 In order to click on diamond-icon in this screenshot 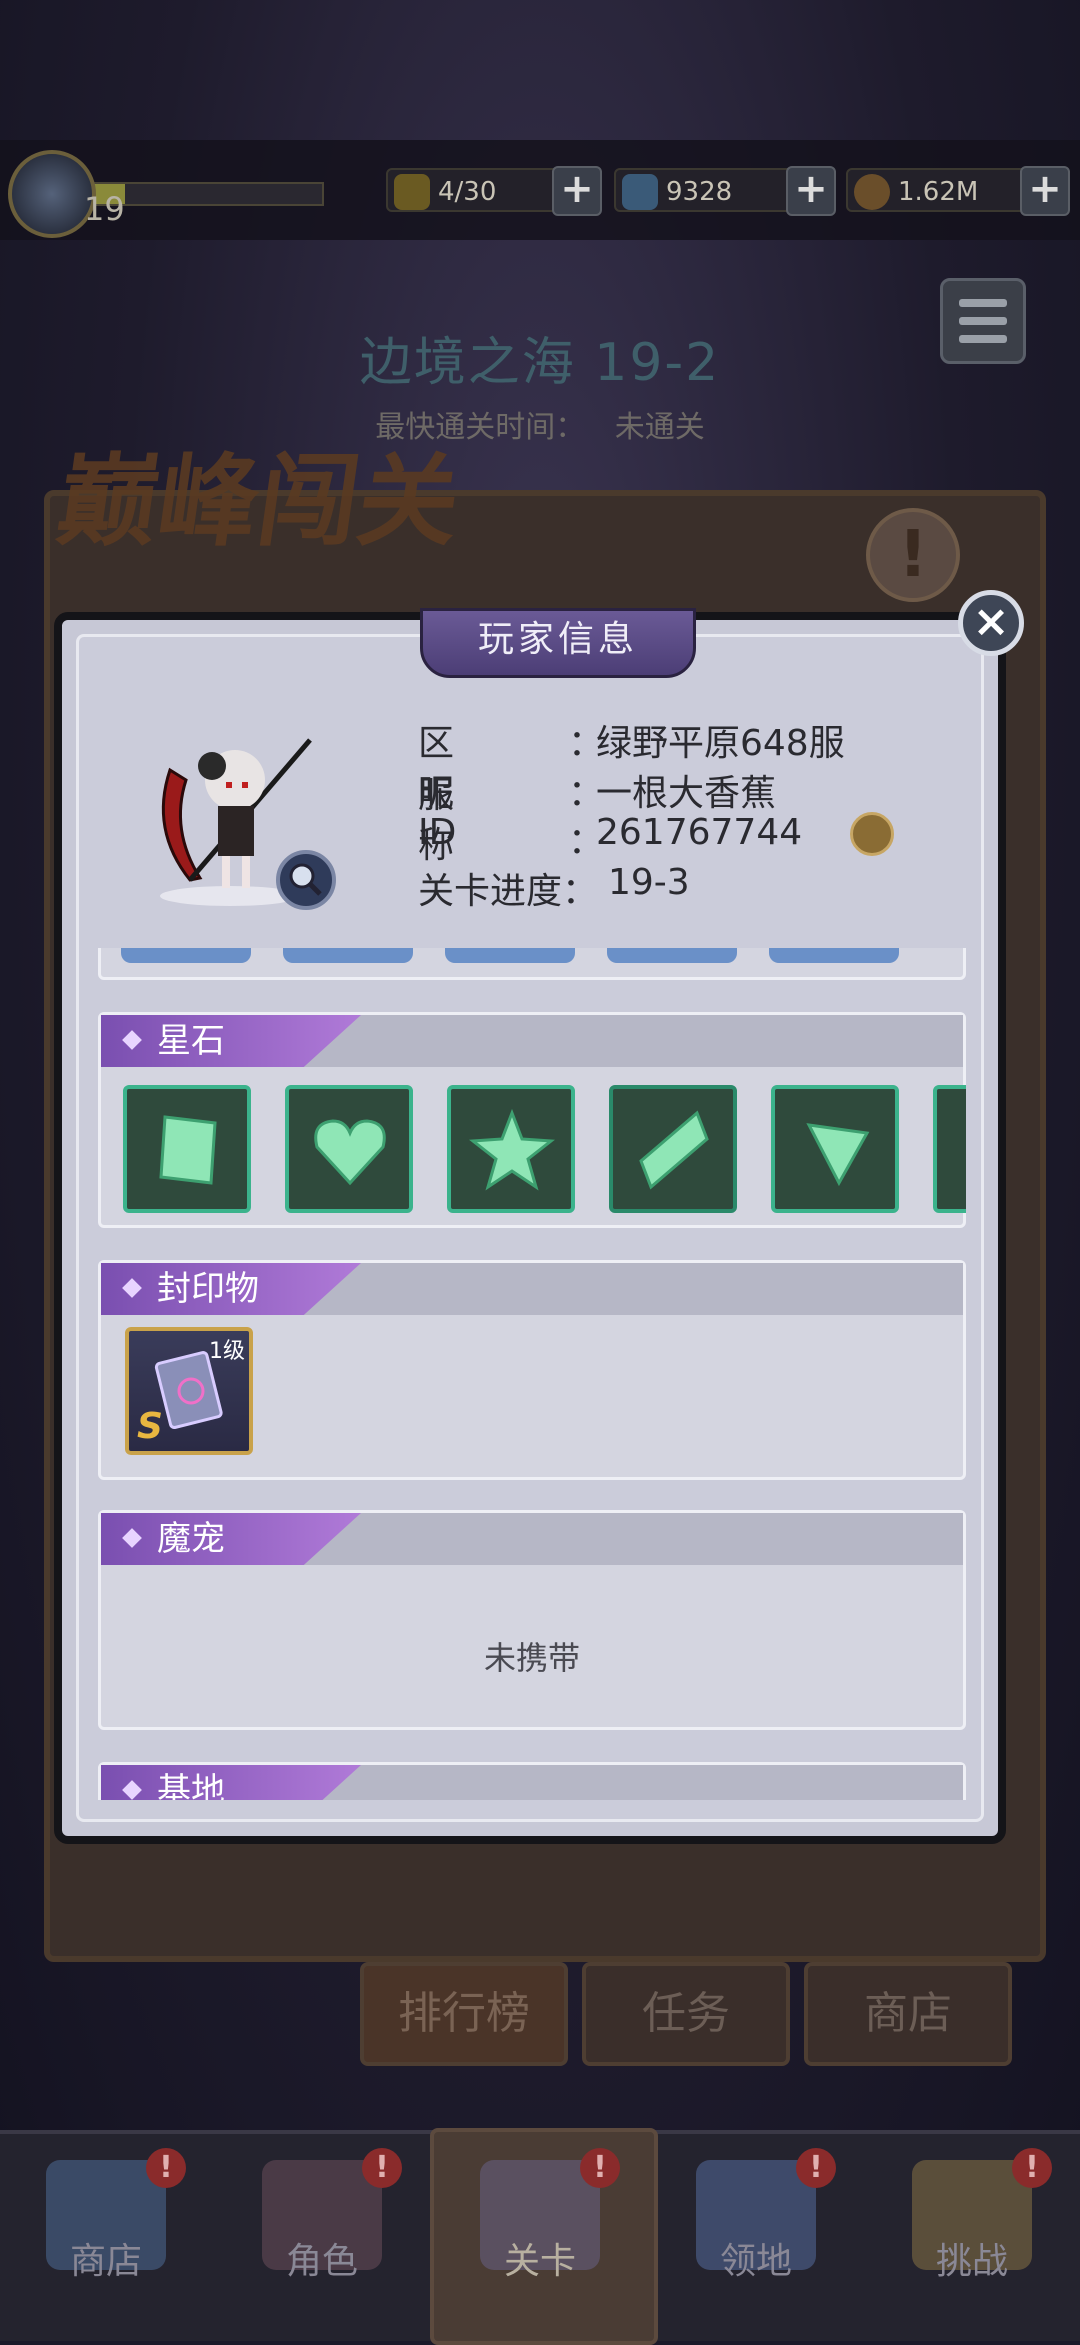, I will do `click(640, 192)`.